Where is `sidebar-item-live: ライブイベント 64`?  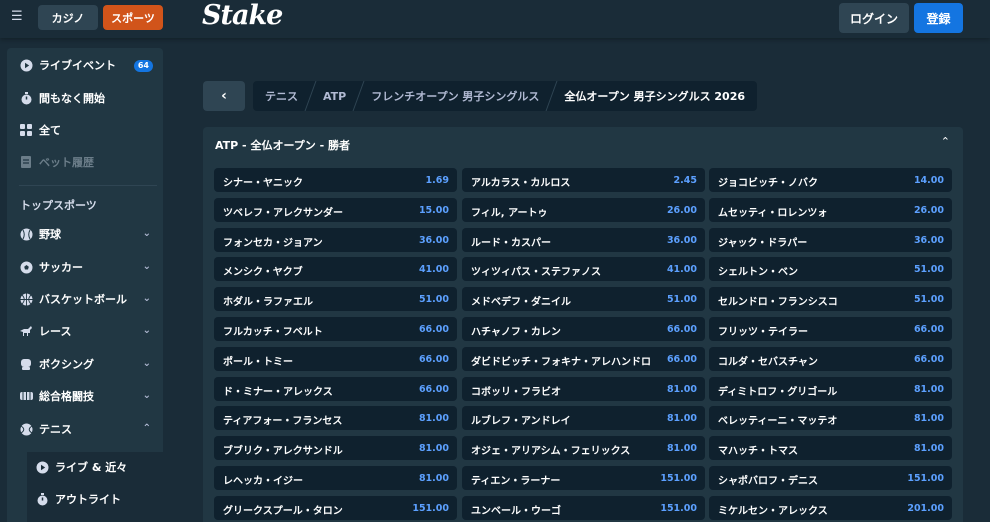
sidebar-item-live: ライブイベント 64 is located at coordinates (85, 65).